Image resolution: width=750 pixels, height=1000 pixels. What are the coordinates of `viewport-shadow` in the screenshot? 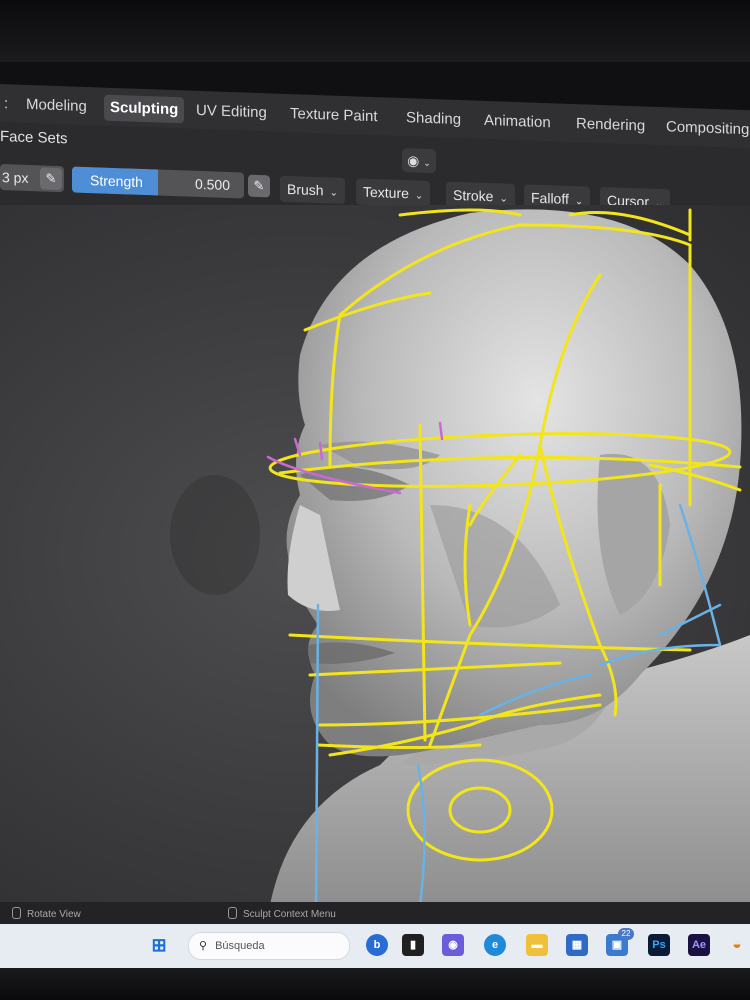 It's located at (215, 535).